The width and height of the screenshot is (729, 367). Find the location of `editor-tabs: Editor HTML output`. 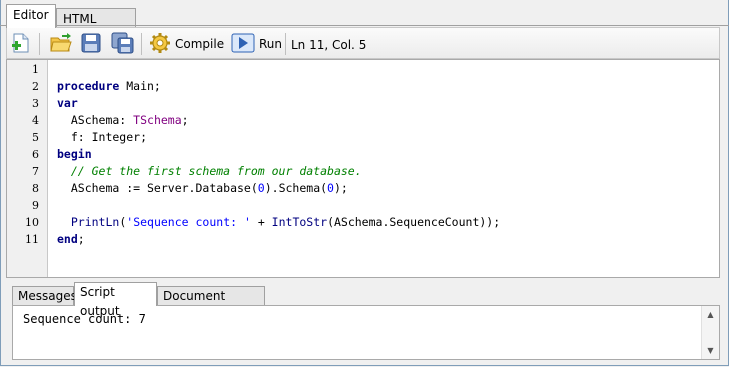

editor-tabs: Editor HTML output is located at coordinates (364, 24).